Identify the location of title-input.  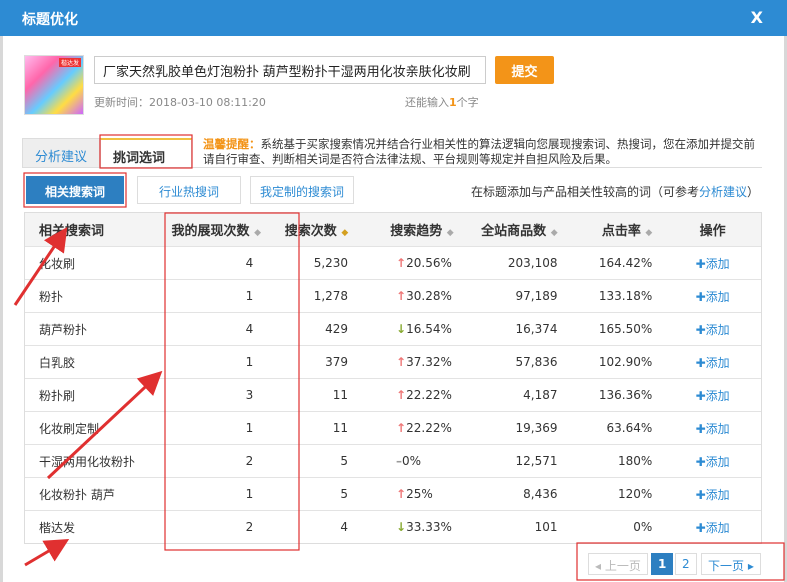
(290, 70).